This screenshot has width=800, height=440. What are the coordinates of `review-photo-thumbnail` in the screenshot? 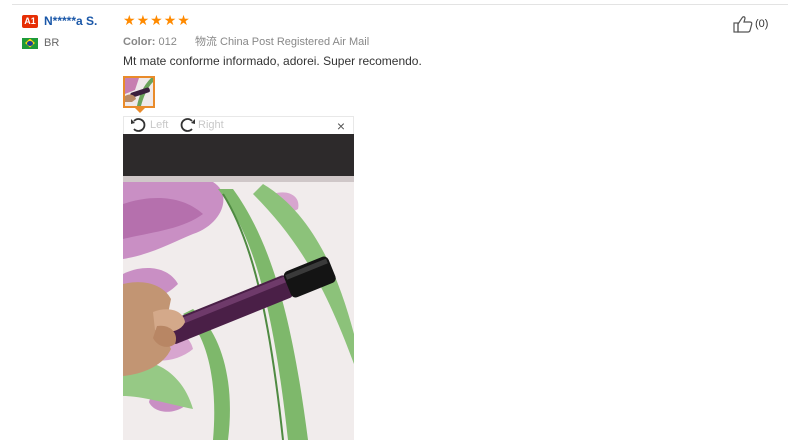 It's located at (139, 92).